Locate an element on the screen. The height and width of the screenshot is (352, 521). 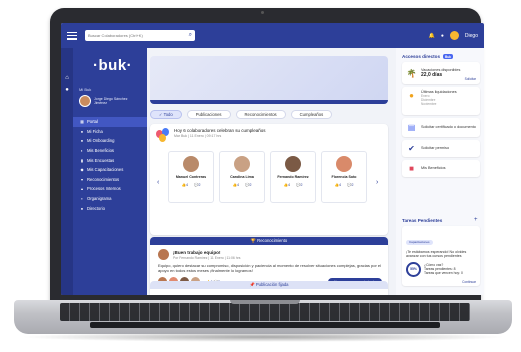
permission-label: Solicitar permiso is located at coordinates (435, 148).